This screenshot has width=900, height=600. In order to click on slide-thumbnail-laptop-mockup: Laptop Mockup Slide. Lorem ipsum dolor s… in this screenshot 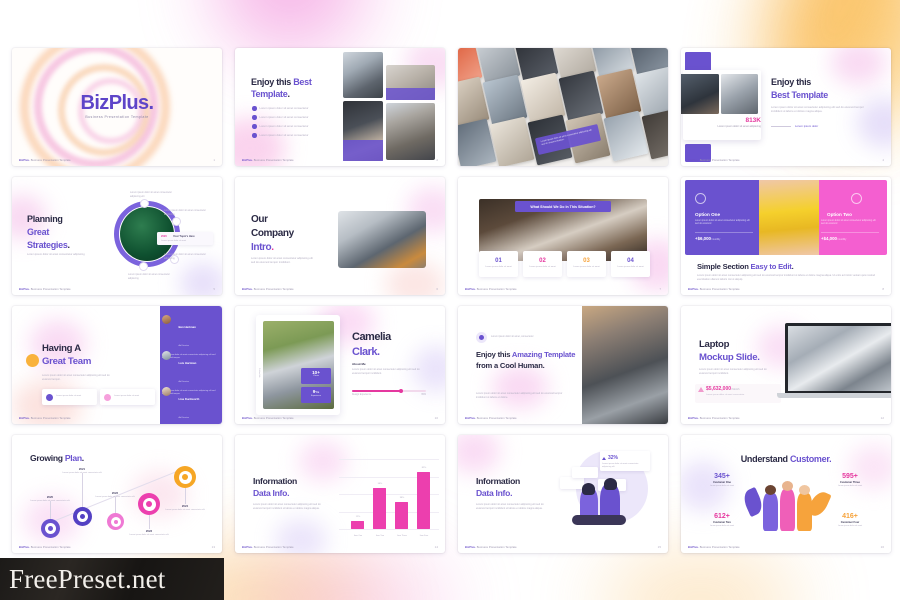, I will do `click(786, 365)`.